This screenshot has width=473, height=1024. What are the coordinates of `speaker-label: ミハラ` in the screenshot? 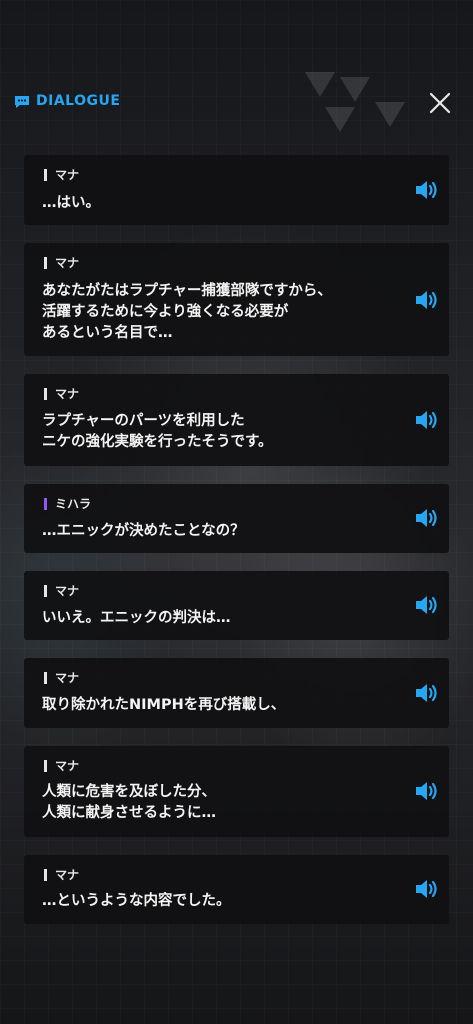 It's located at (73, 504).